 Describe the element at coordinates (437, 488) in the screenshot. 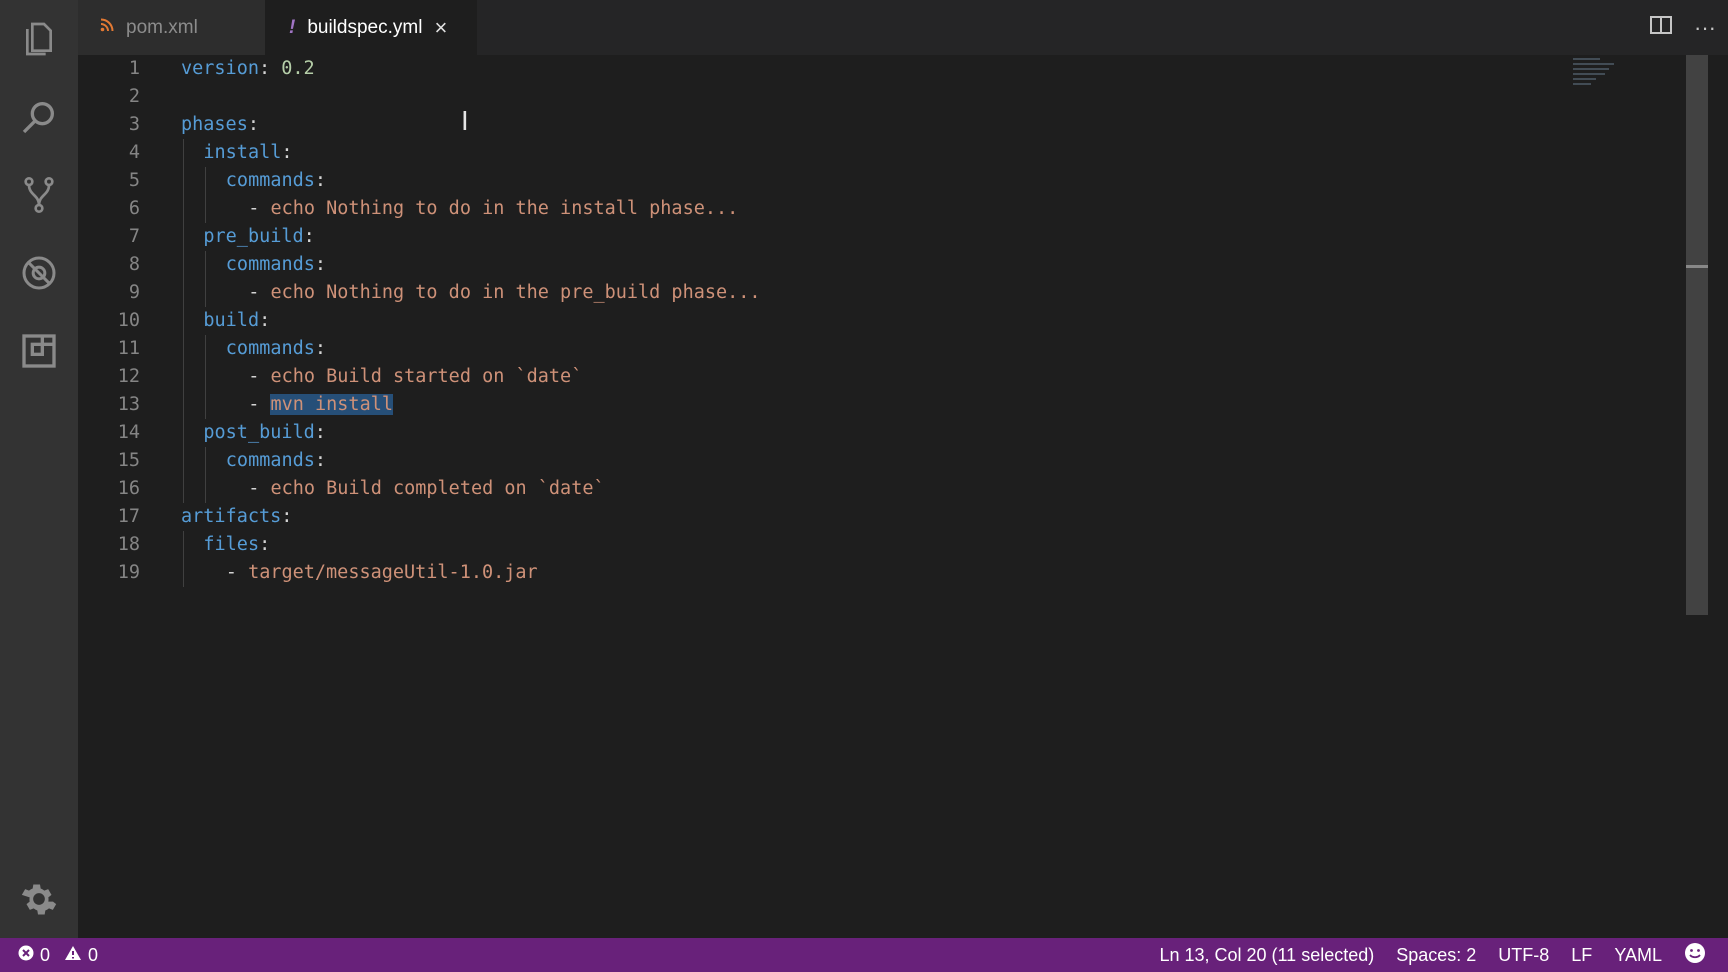

I see `yaml-list-item: echo Build completed on `date`` at that location.